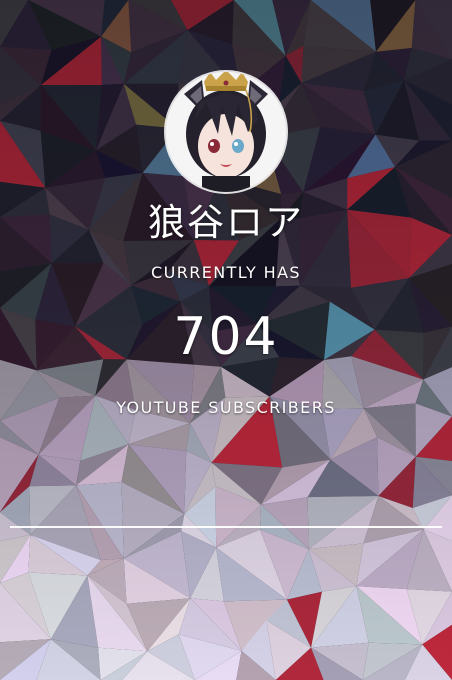 The width and height of the screenshot is (452, 680). I want to click on subscriber-count: 704, so click(226, 337).